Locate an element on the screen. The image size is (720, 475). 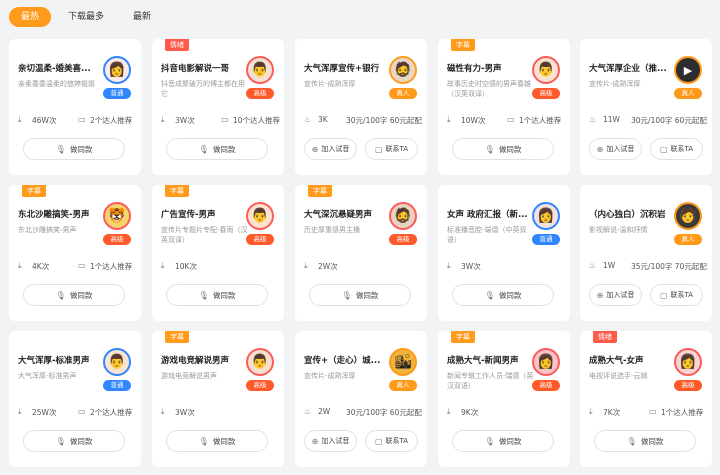
voice-avatar: 🏙 is located at coordinates (403, 362).